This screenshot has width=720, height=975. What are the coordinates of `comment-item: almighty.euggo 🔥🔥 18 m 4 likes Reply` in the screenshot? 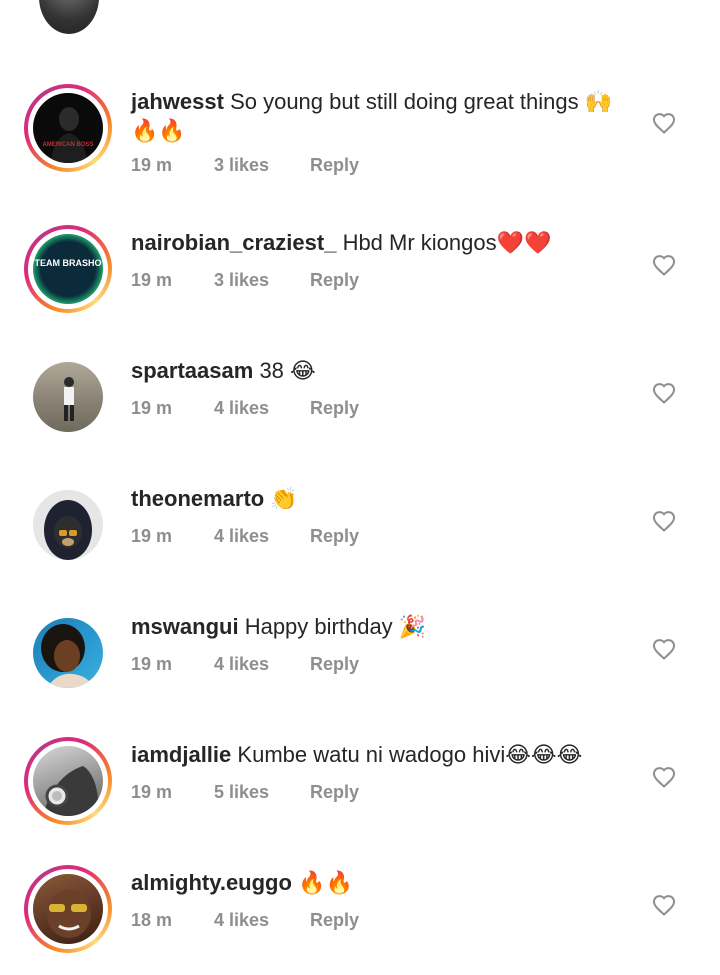 It's located at (360, 920).